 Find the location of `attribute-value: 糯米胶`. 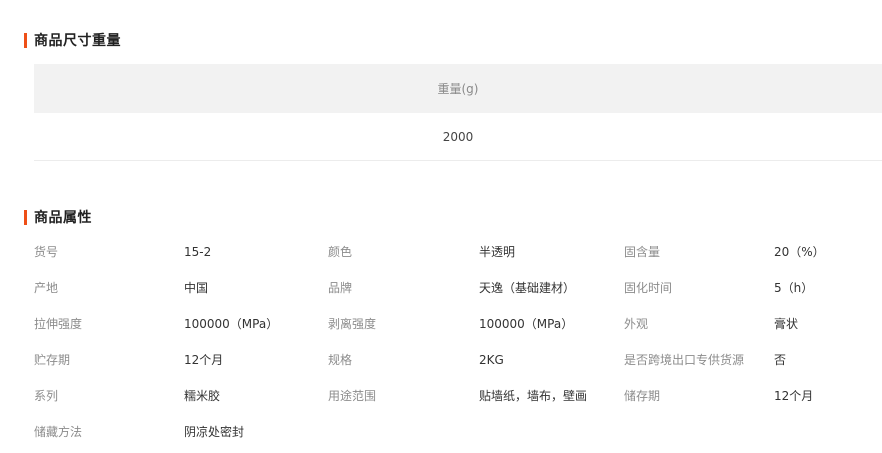

attribute-value: 糯米胶 is located at coordinates (202, 396).